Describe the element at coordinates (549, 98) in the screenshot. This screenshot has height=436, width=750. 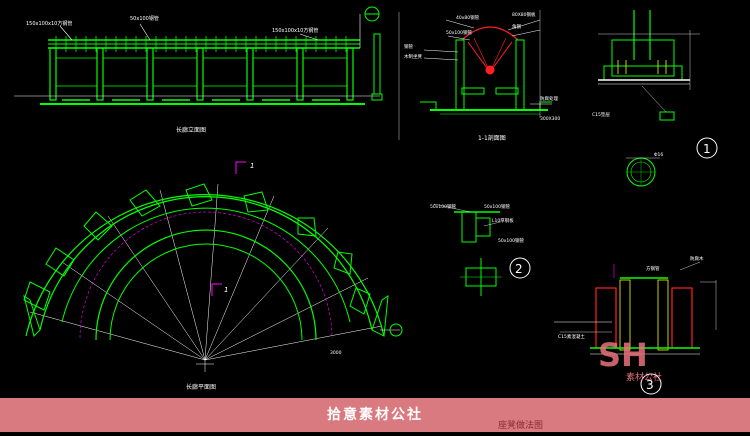
I see `section-note-7: 防腐处理` at that location.